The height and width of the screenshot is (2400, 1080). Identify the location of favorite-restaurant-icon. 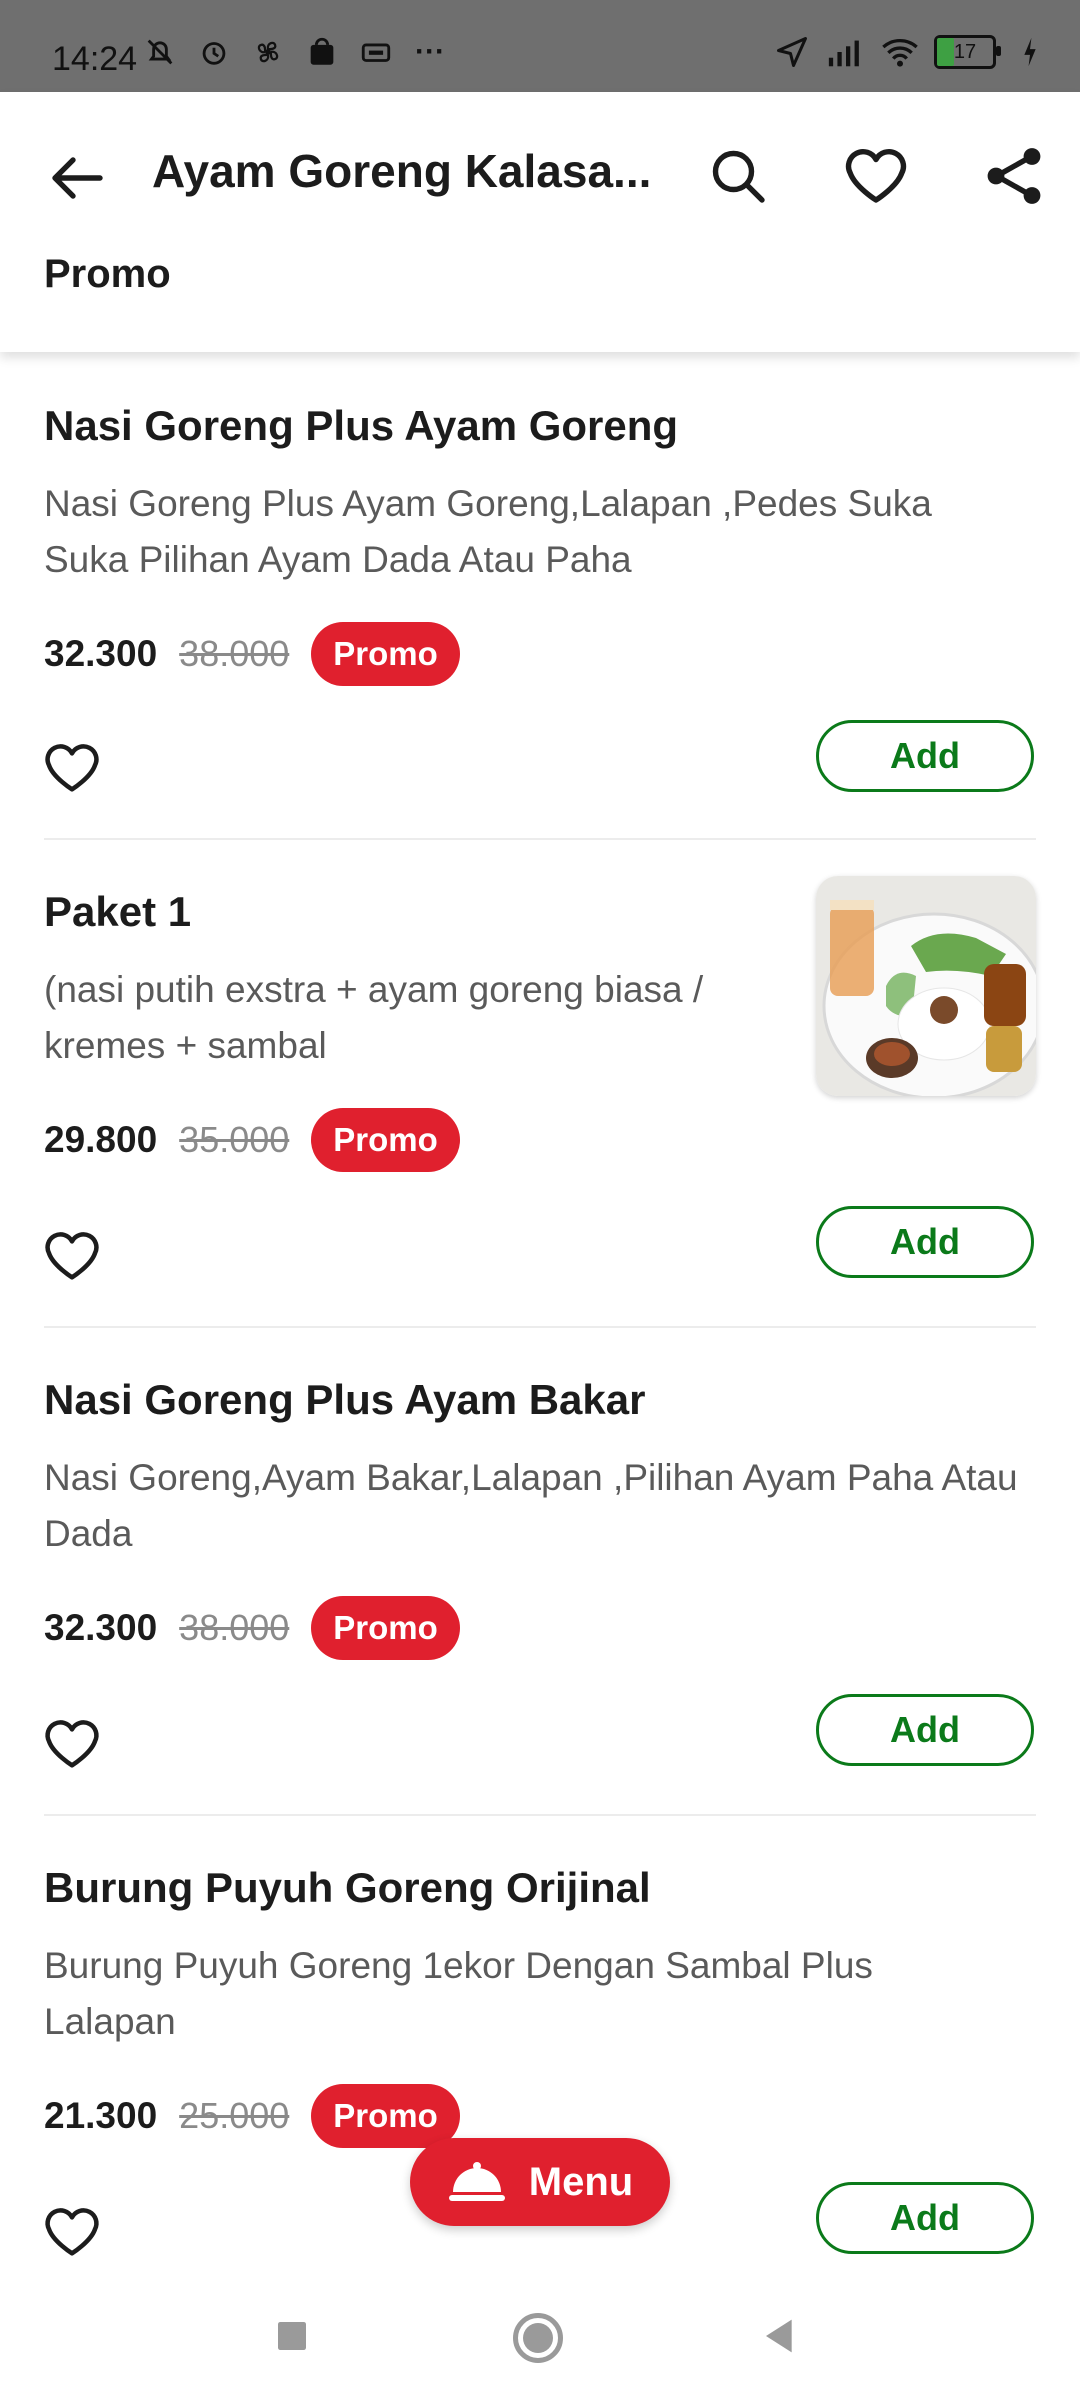
(876, 176).